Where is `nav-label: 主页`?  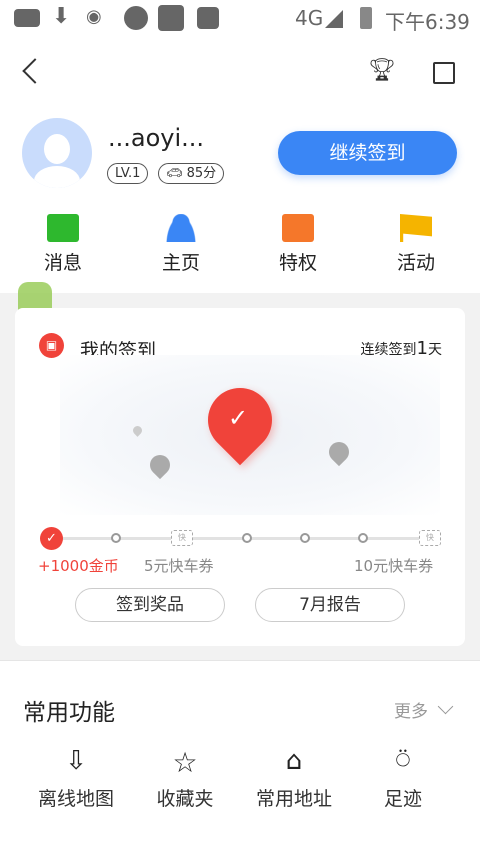 nav-label: 主页 is located at coordinates (180, 263).